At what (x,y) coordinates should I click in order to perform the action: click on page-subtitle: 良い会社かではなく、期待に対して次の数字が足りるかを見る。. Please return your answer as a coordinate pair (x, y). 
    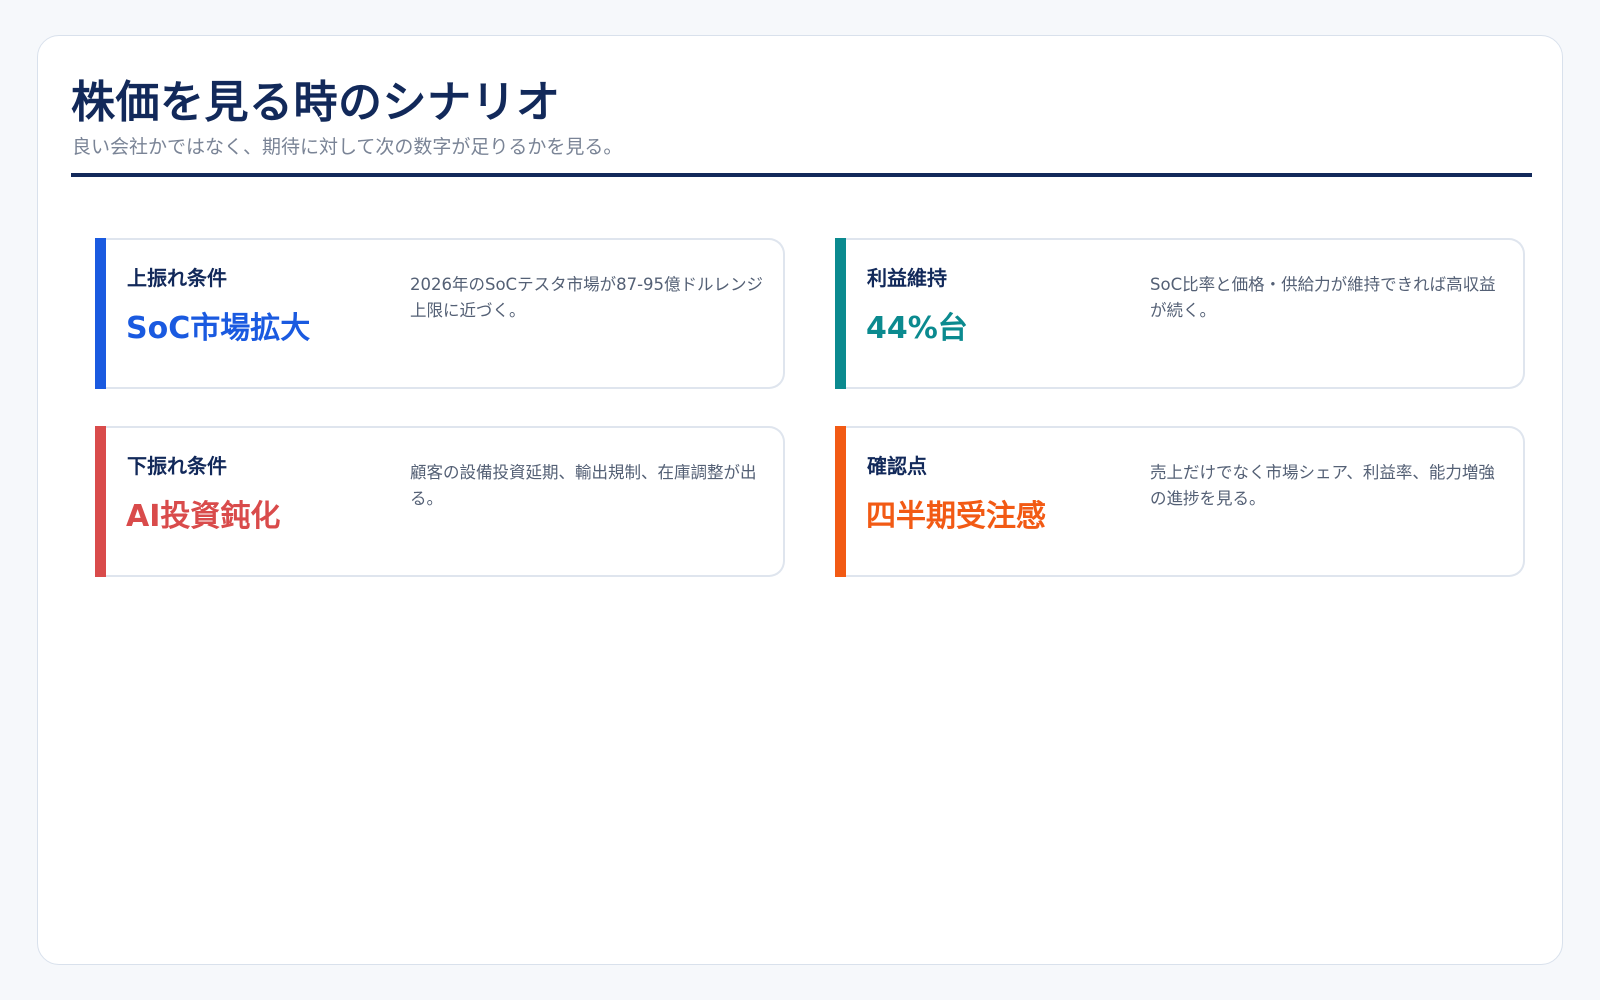
    Looking at the image, I should click on (347, 147).